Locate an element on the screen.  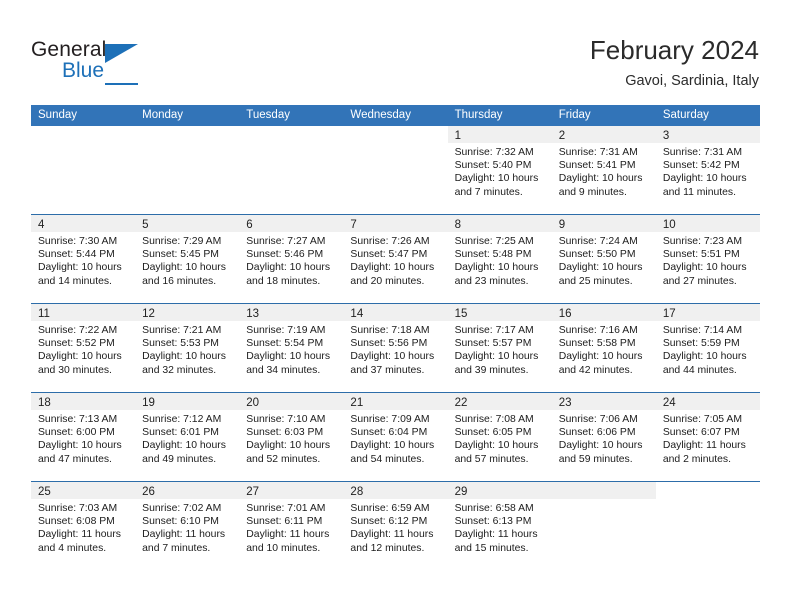
day-number: 25 is located at coordinates (44, 492).